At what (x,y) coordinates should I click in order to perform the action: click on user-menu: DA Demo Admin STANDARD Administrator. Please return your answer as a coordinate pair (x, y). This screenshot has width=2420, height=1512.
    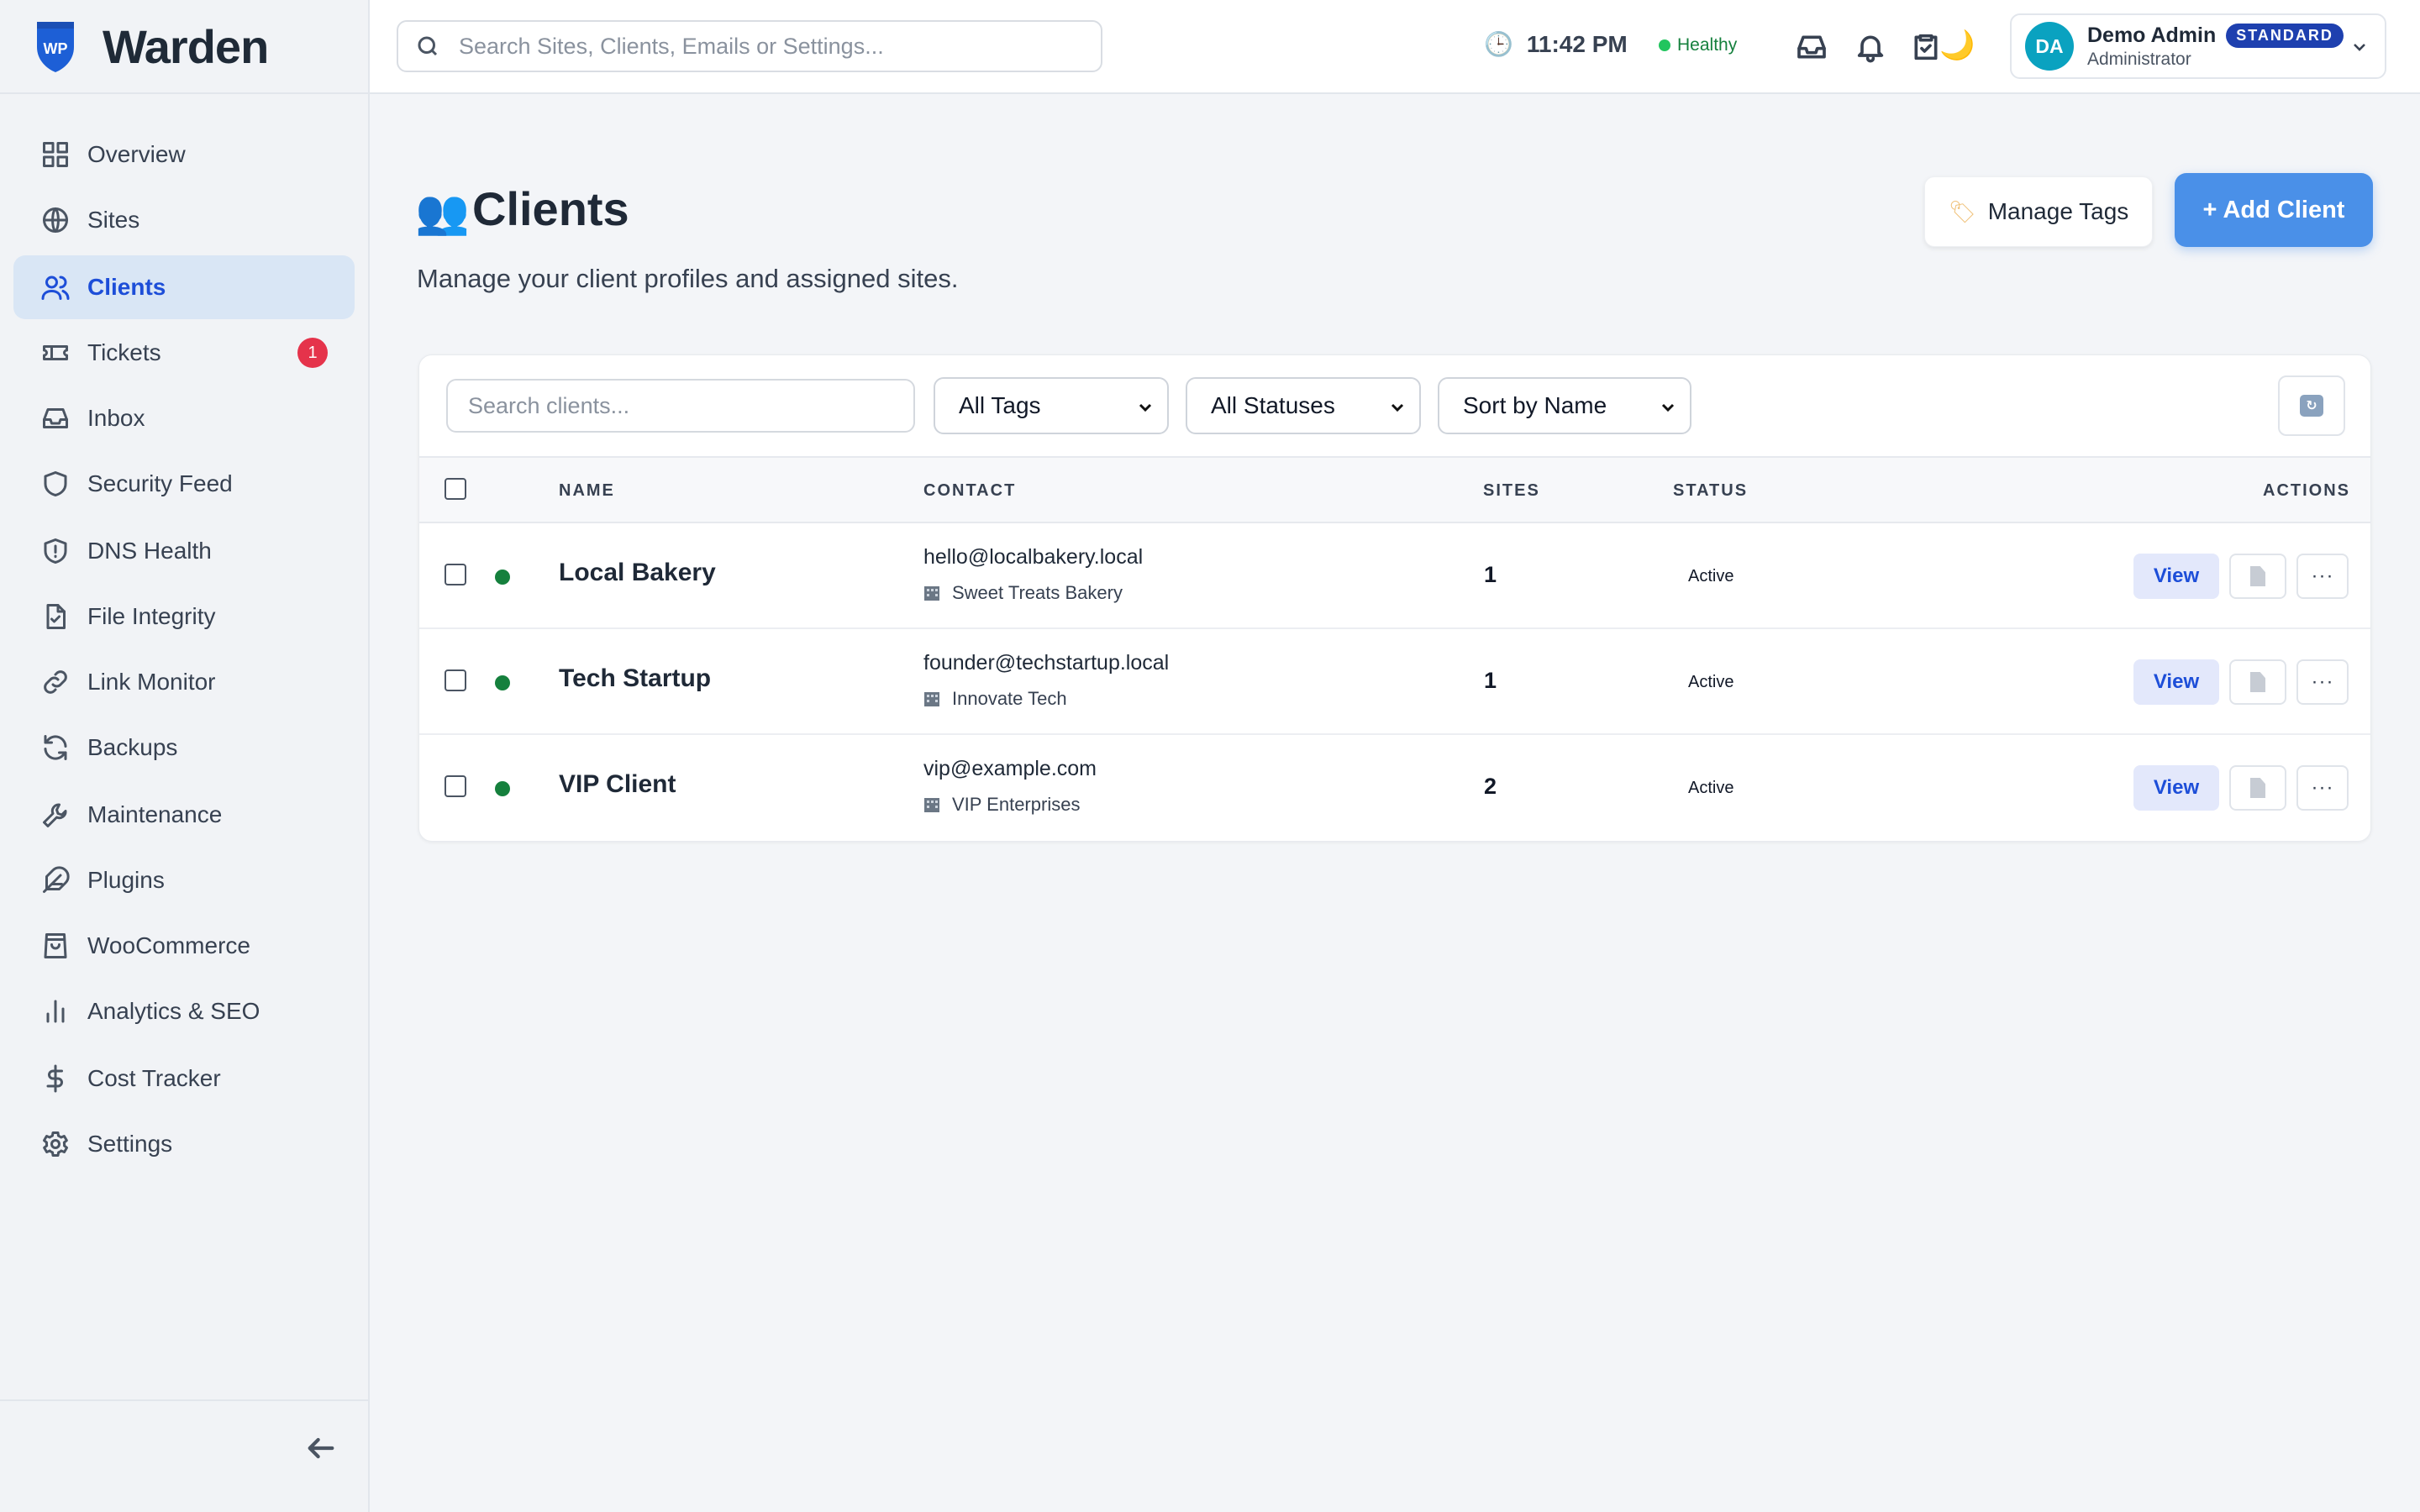
    Looking at the image, I should click on (2198, 46).